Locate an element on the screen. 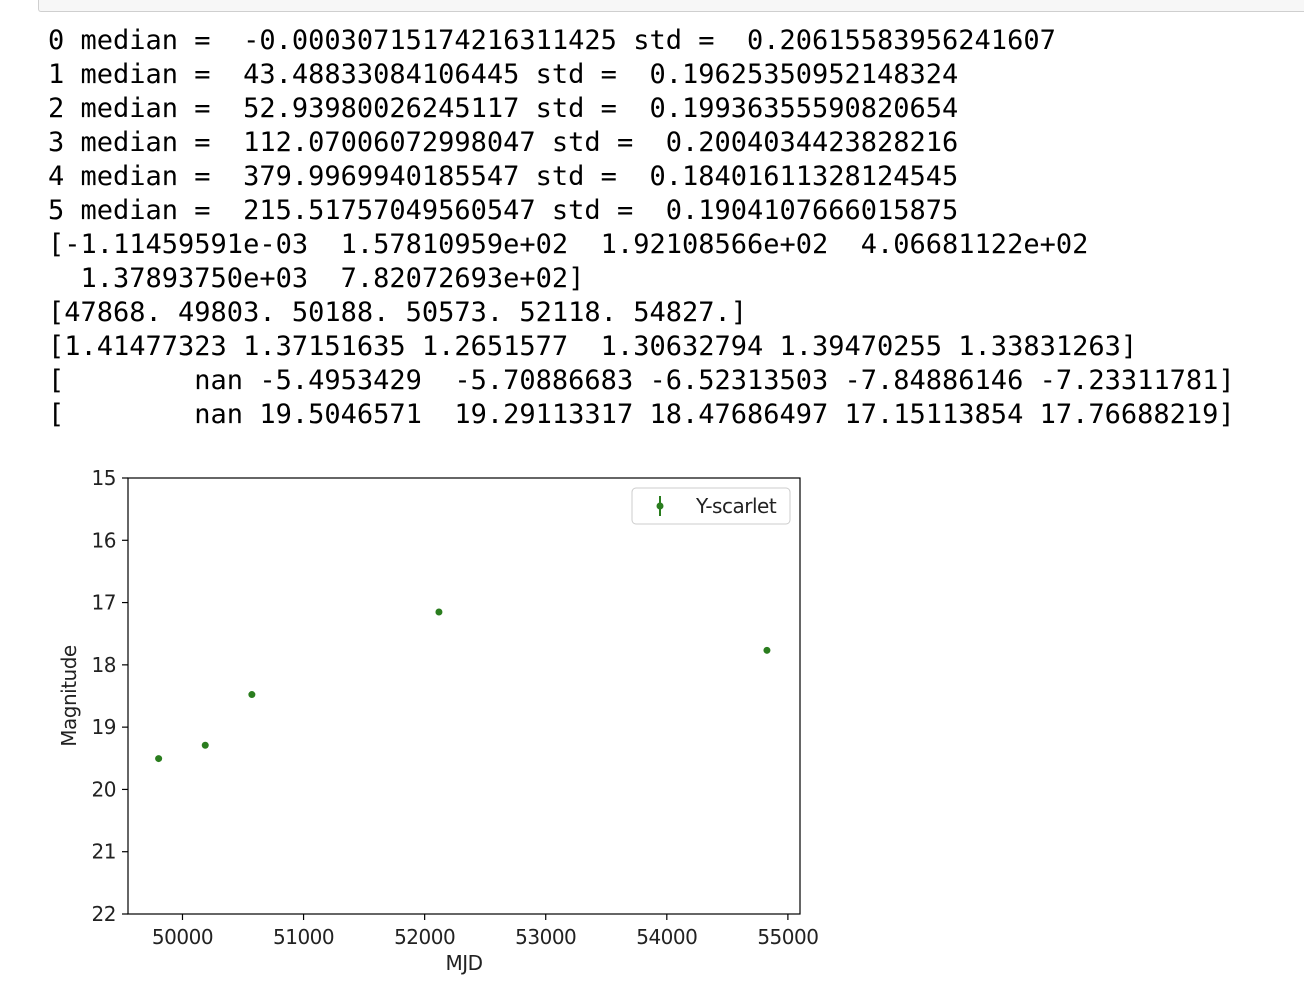 The width and height of the screenshot is (1304, 992). y-tick-label: 16 is located at coordinates (104, 540).